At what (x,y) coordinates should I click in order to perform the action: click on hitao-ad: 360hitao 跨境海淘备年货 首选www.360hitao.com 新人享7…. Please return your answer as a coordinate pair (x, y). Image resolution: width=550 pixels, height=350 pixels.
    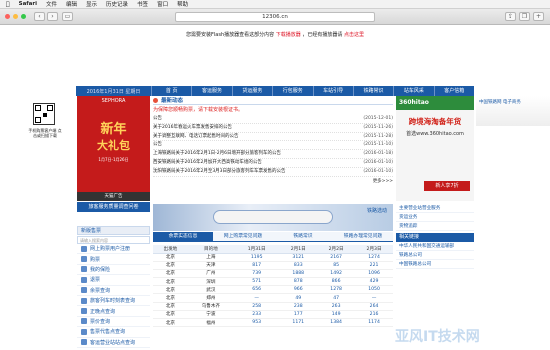
    Looking at the image, I should click on (435, 148).